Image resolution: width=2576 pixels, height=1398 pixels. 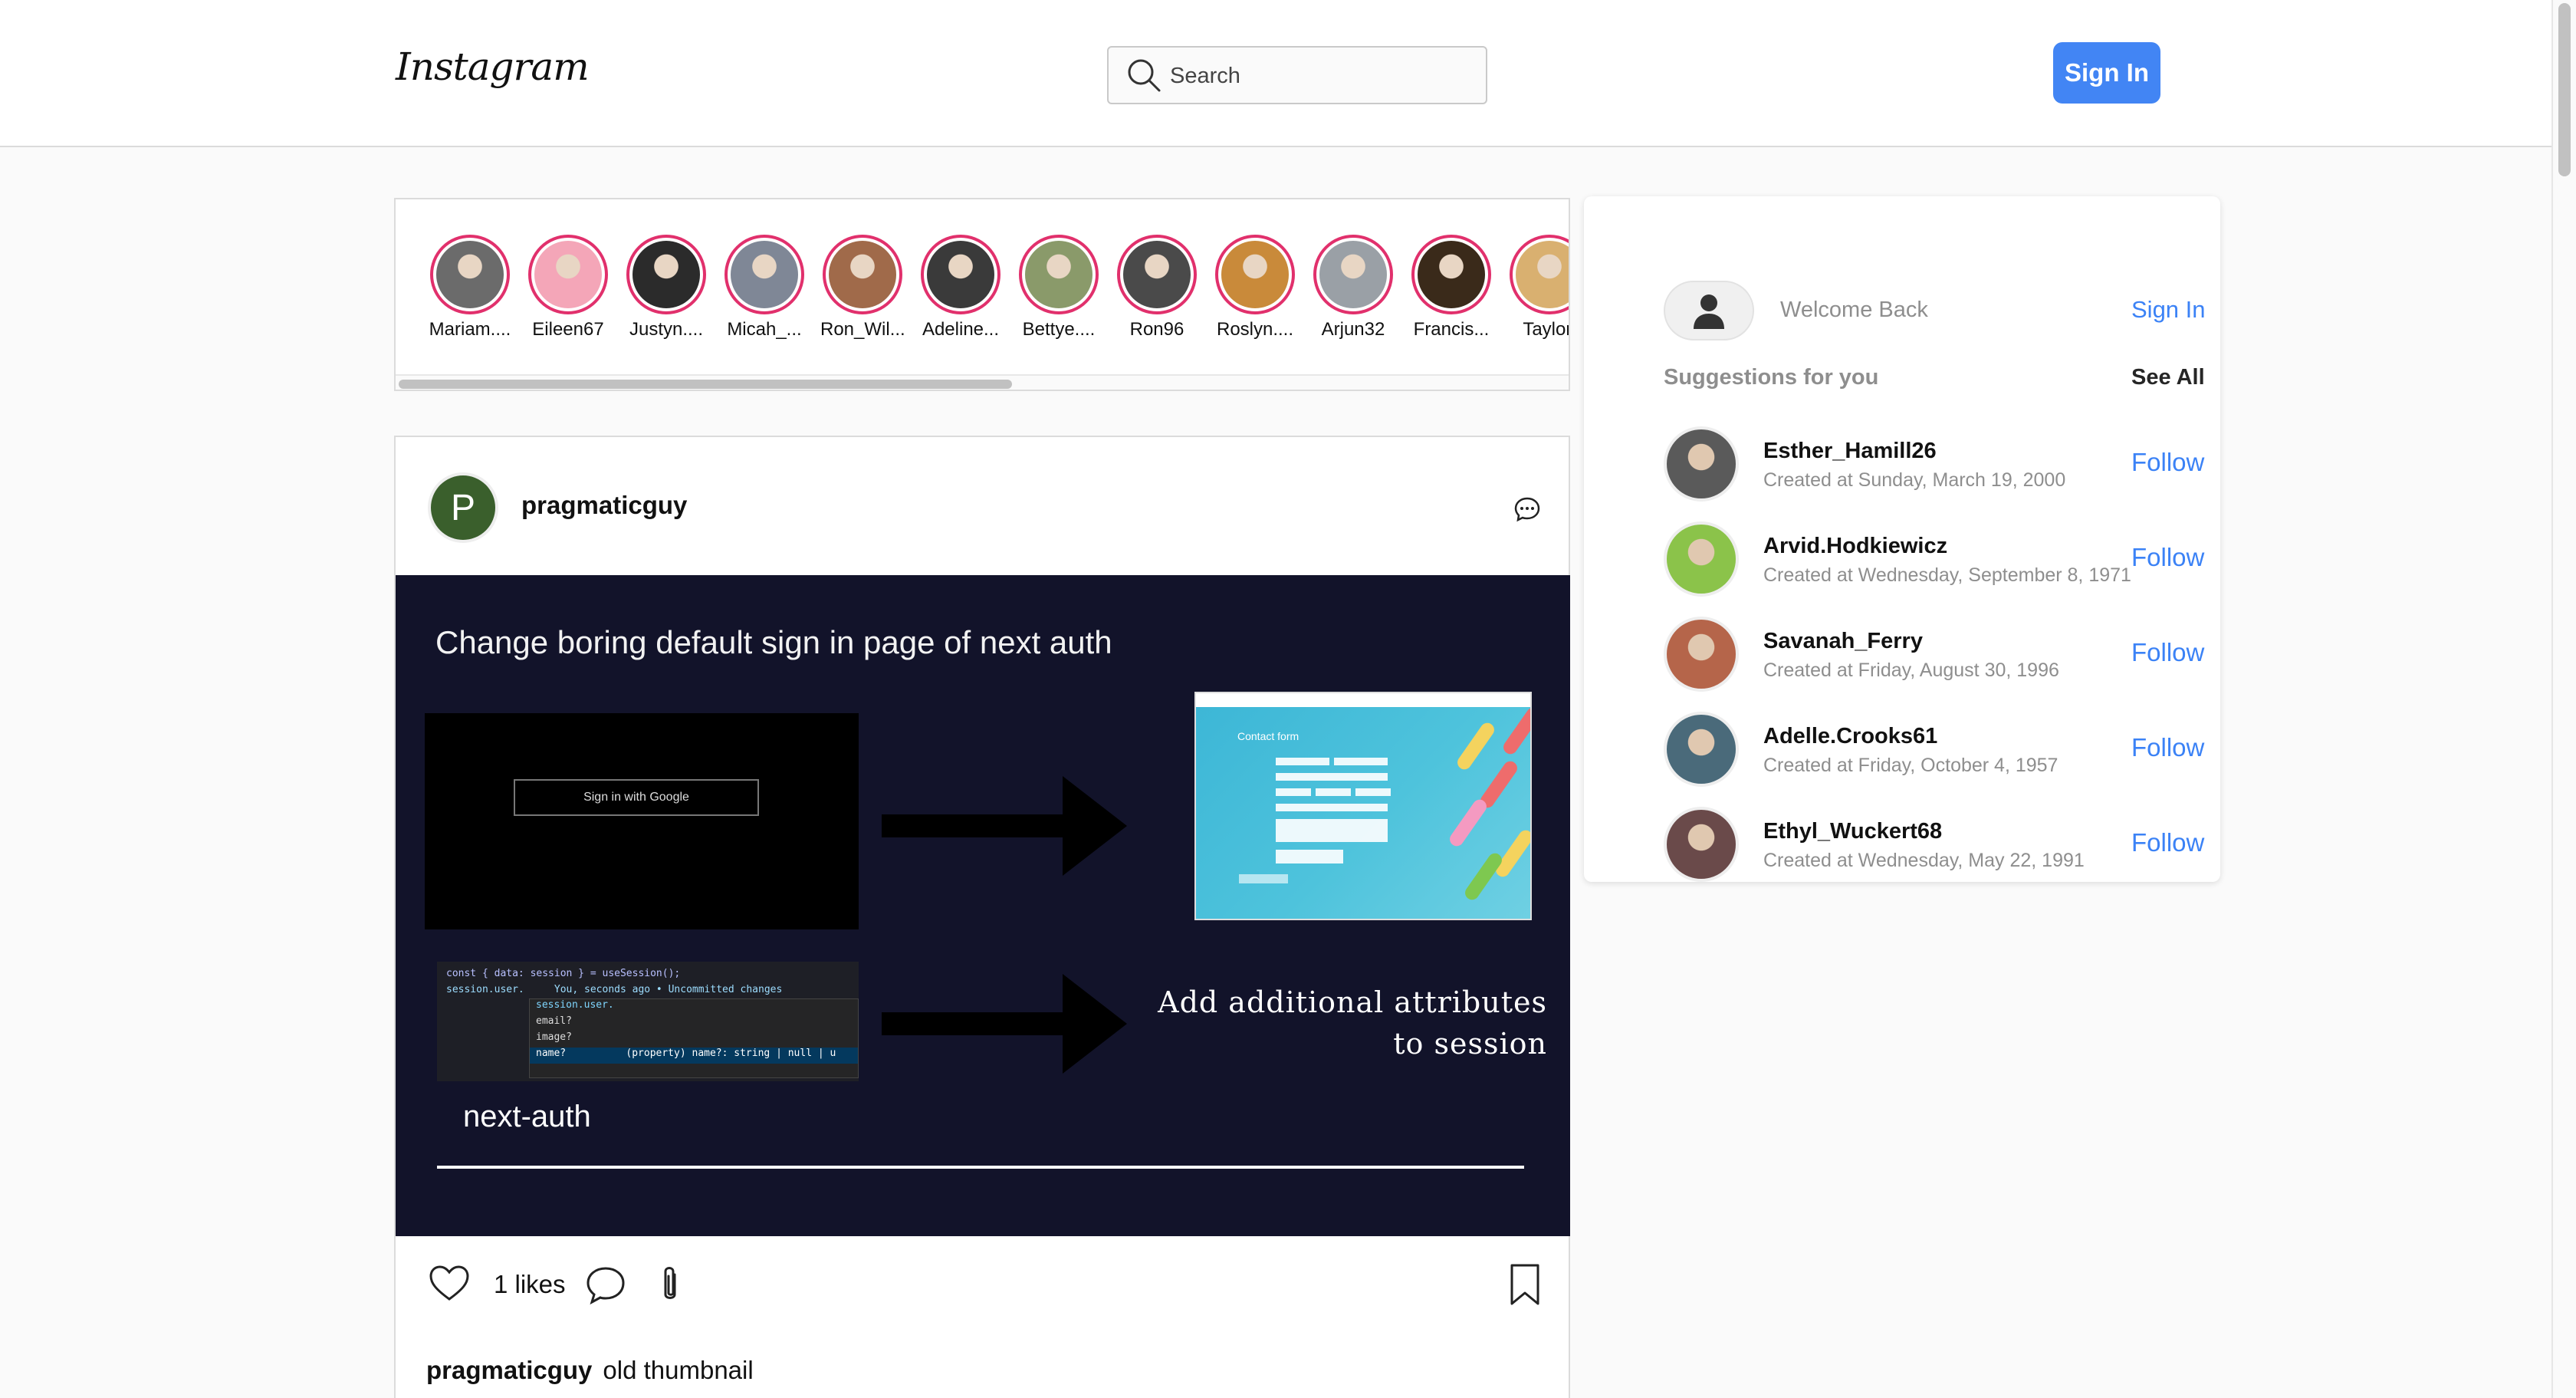 I want to click on suggestion-username: Esther_Hamill26, so click(x=1850, y=451).